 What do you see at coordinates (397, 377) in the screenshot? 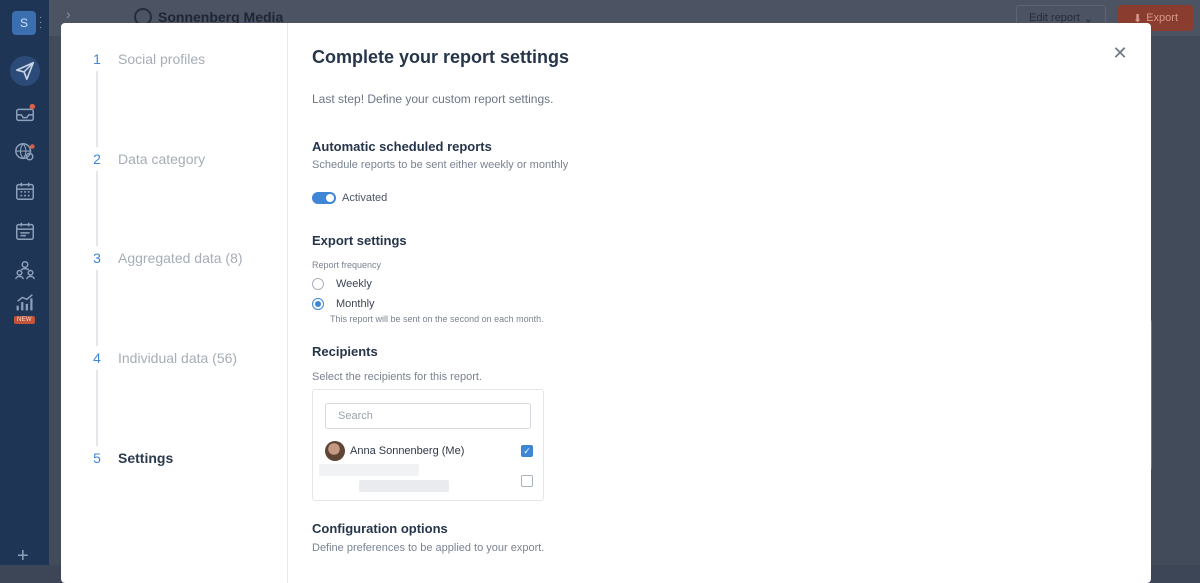
I see `recipients-description: Select the recipients for this report.` at bounding box center [397, 377].